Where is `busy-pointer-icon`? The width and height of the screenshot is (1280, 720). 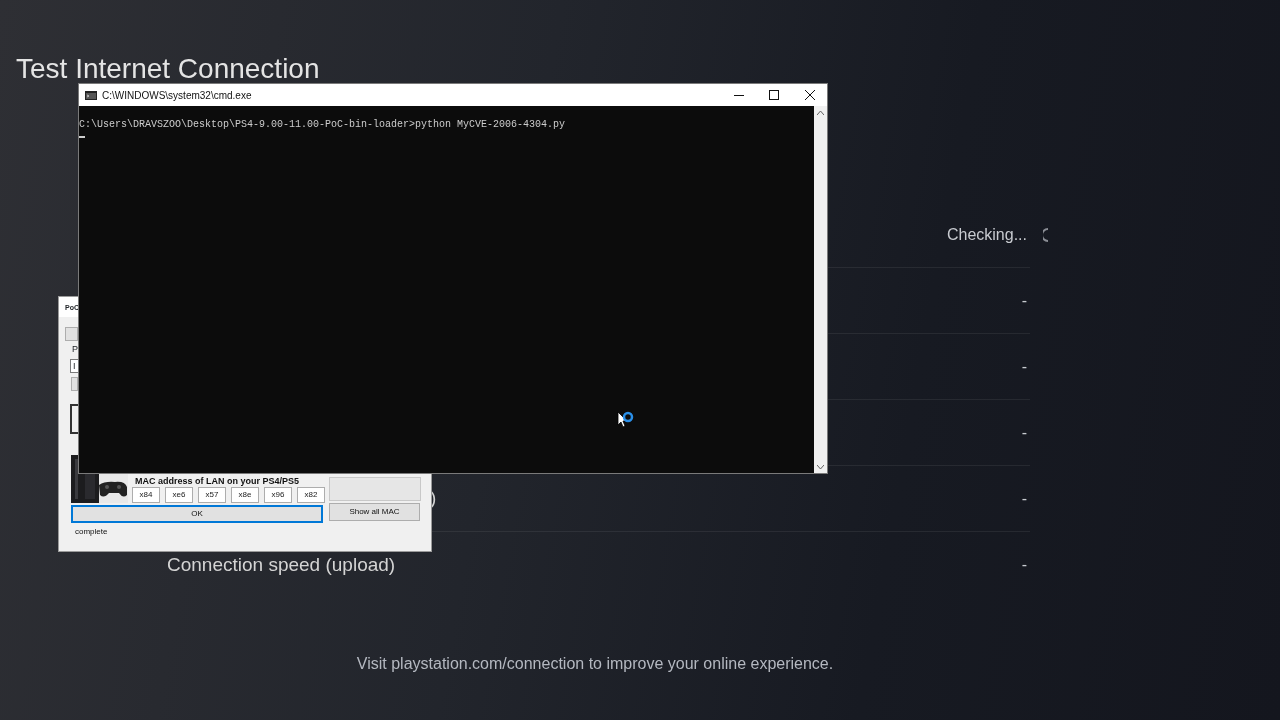
busy-pointer-icon is located at coordinates (626, 420).